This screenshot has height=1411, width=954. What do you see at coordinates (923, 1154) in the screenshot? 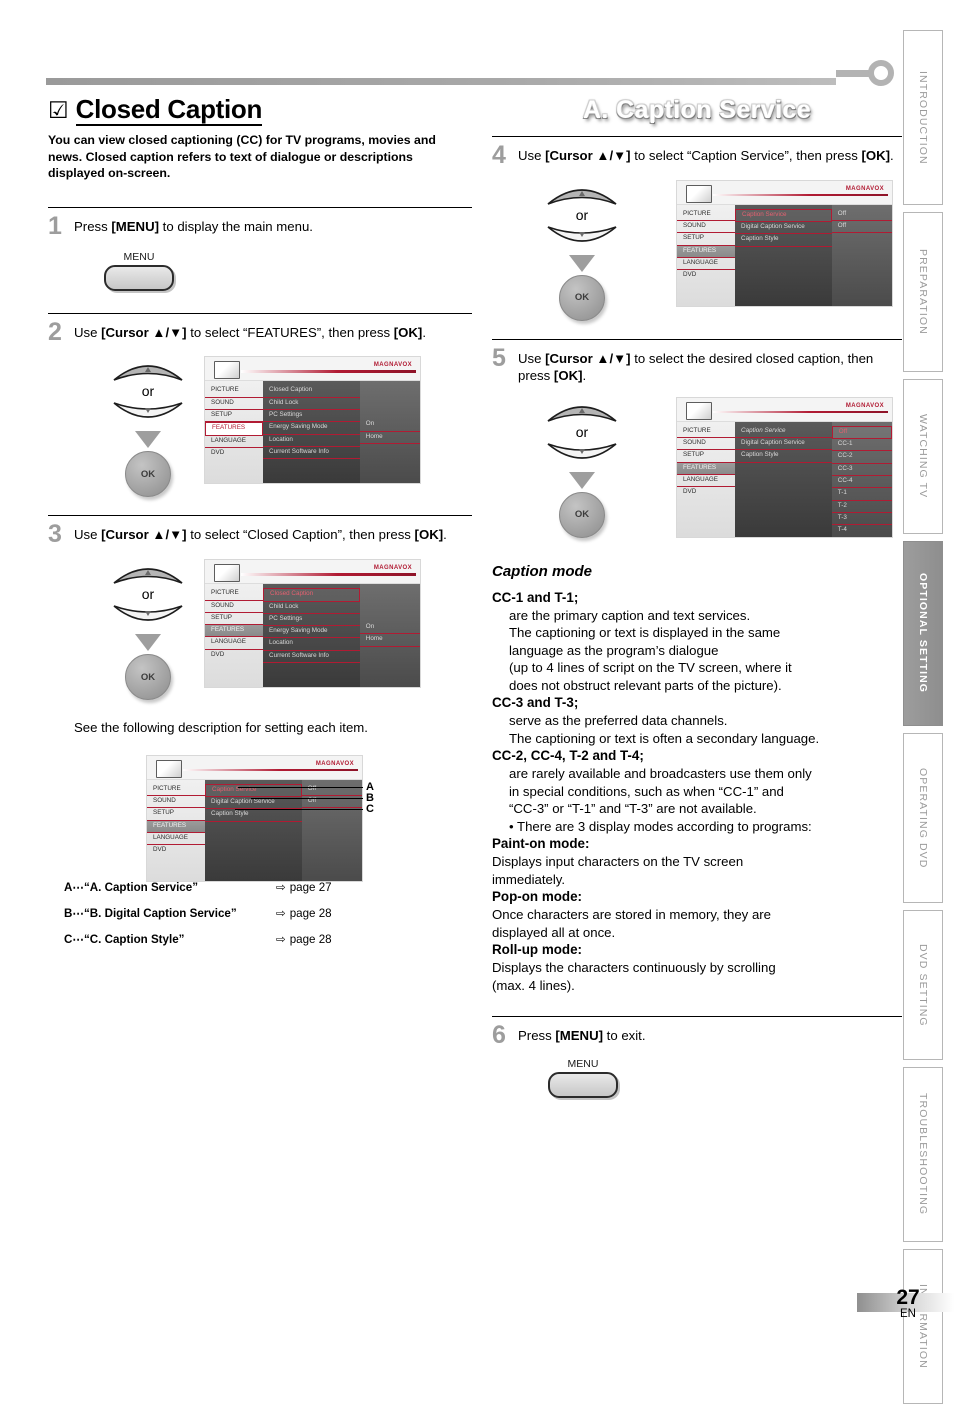
I see `tab-troubleshooting: TROUBLESHOOTING` at bounding box center [923, 1154].